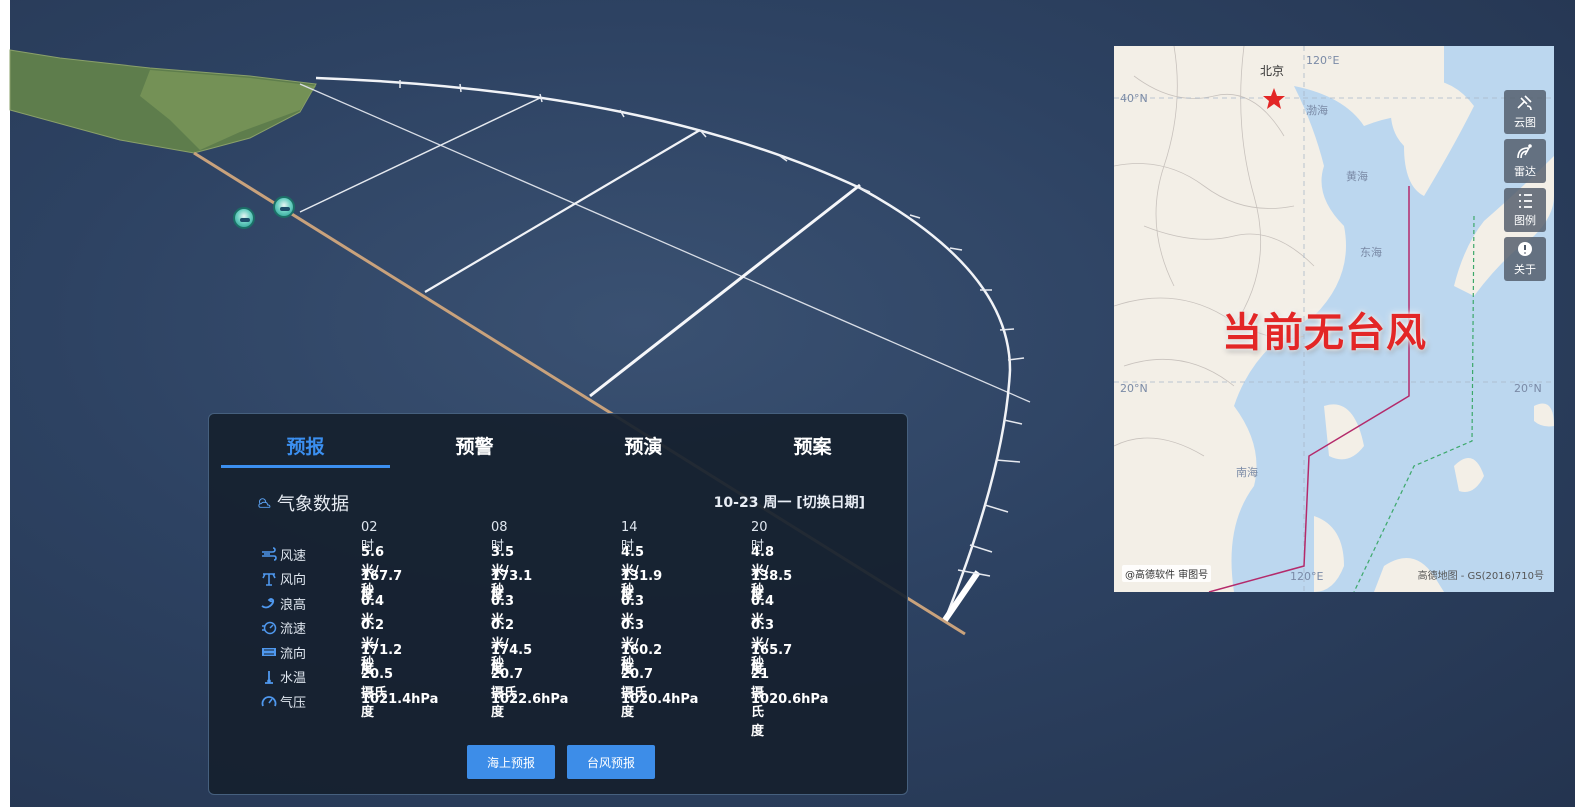  Describe the element at coordinates (269, 652) in the screenshot. I see `current-direction-icon` at that location.